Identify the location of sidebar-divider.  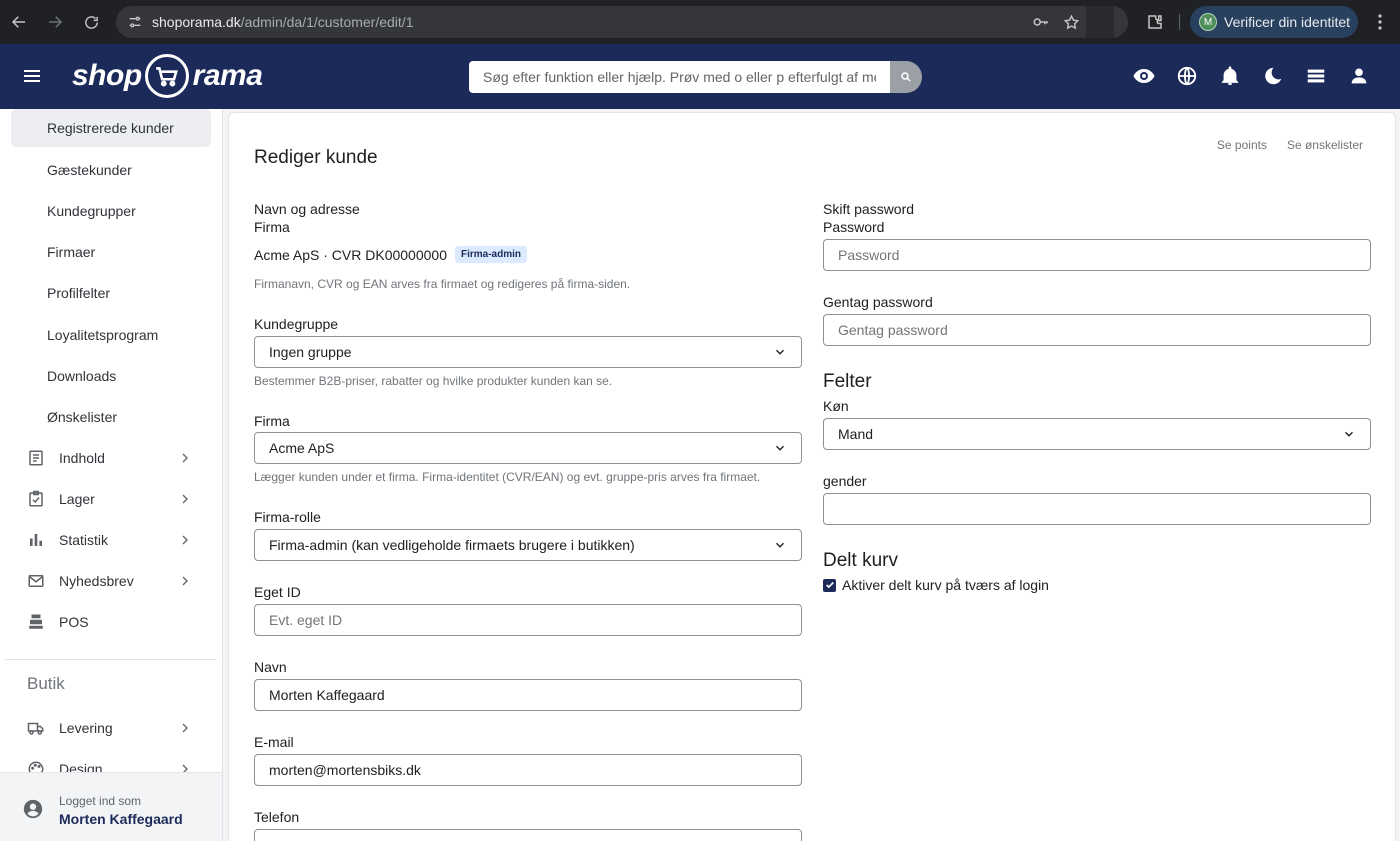
(111, 659).